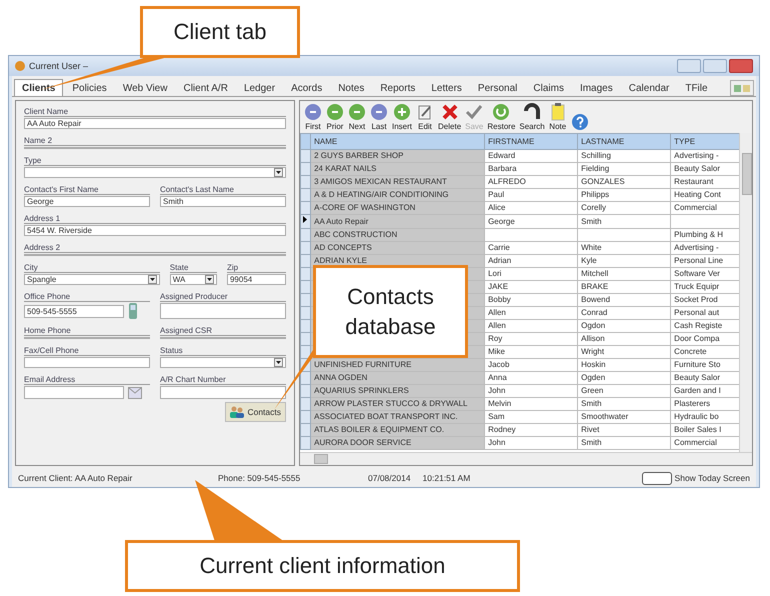  Describe the element at coordinates (532, 117) in the screenshot. I see `toolbar-button: Search` at that location.